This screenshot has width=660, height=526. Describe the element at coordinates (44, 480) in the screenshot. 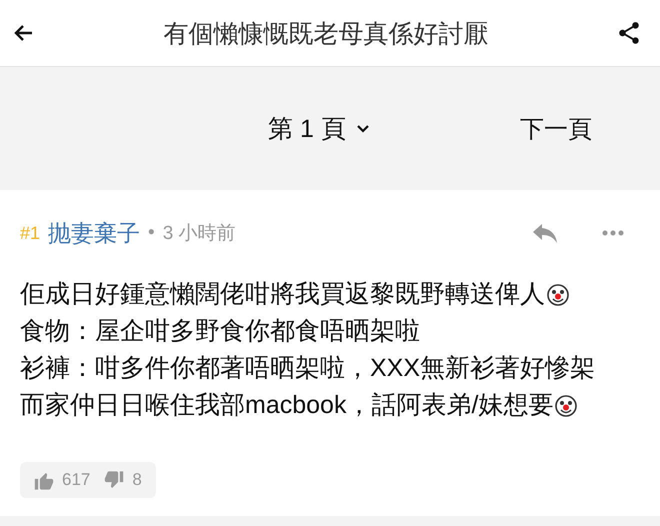

I see `thumbs-up-icon` at that location.